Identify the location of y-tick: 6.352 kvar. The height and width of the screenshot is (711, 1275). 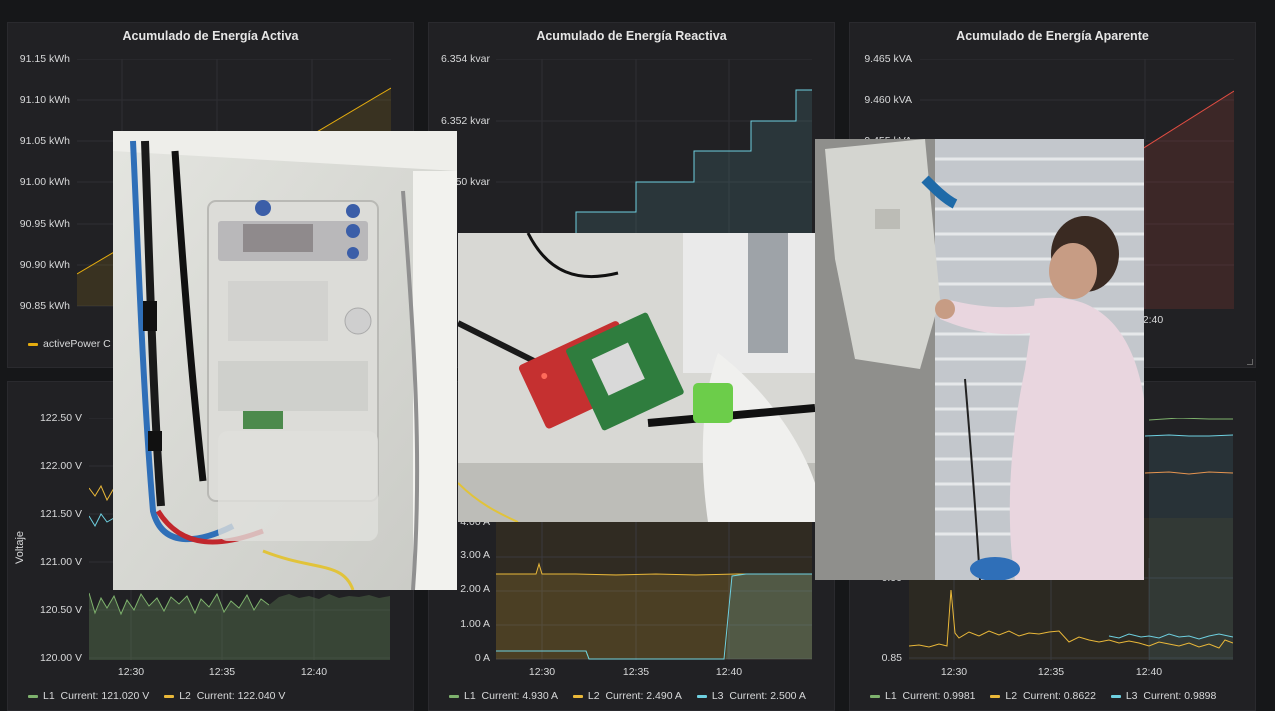
(465, 121).